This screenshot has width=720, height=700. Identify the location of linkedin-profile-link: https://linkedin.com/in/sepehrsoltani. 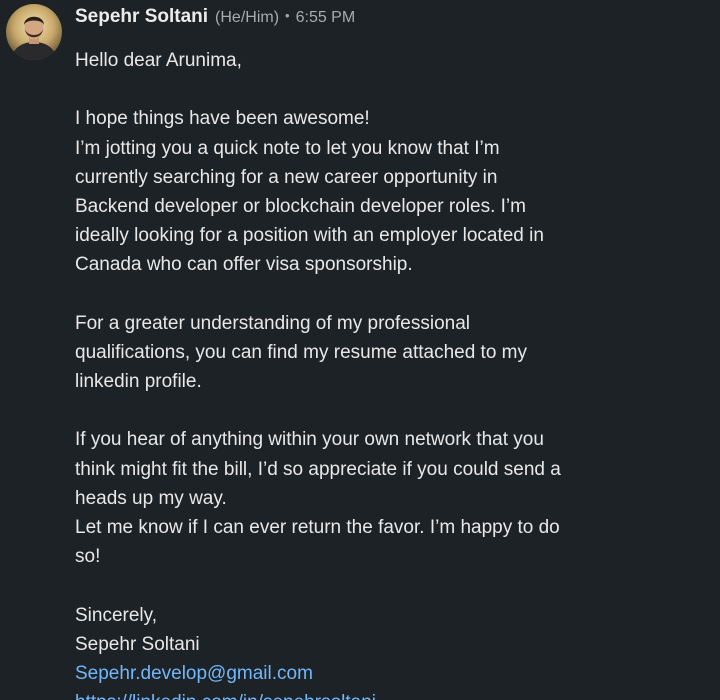
(375, 694).